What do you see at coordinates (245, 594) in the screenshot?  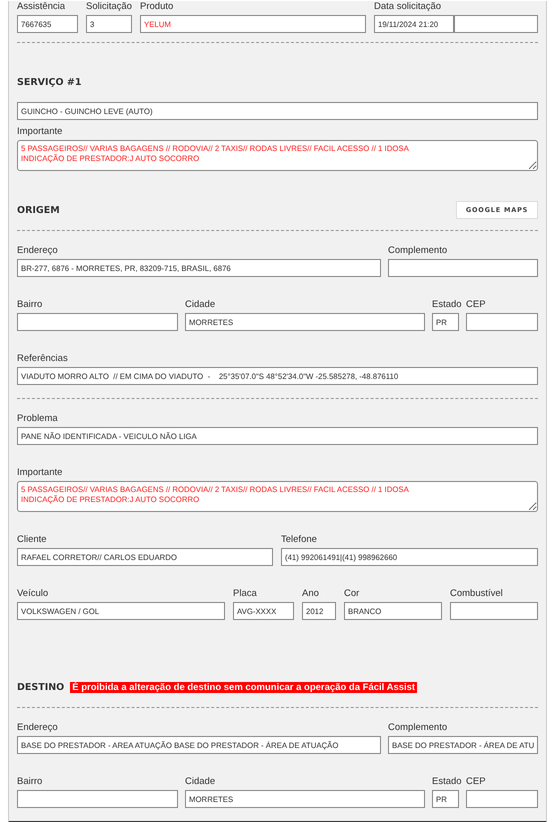 I see `field-label: Placa` at bounding box center [245, 594].